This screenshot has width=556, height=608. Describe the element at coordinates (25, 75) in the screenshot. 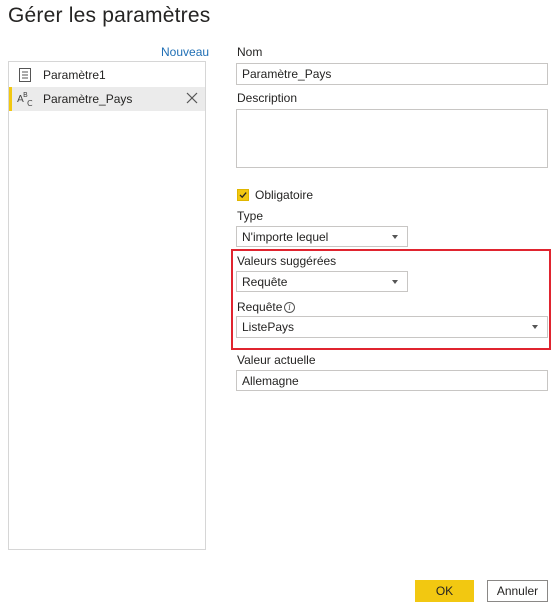

I see `list-icon` at that location.